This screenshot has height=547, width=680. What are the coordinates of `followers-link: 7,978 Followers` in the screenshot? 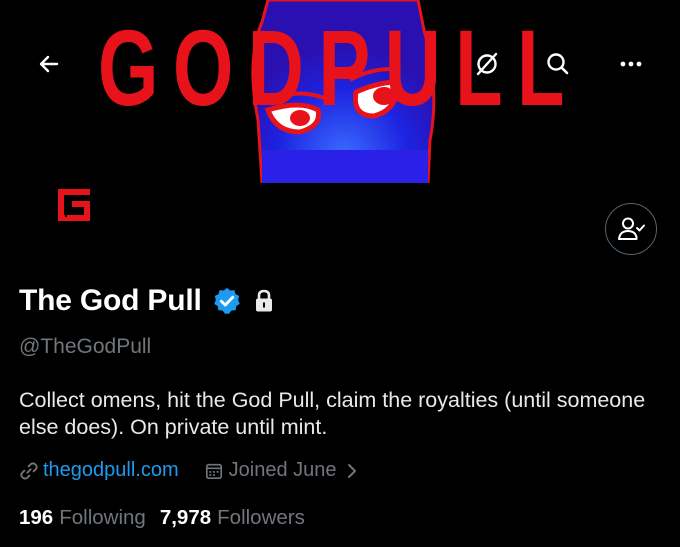 It's located at (232, 518).